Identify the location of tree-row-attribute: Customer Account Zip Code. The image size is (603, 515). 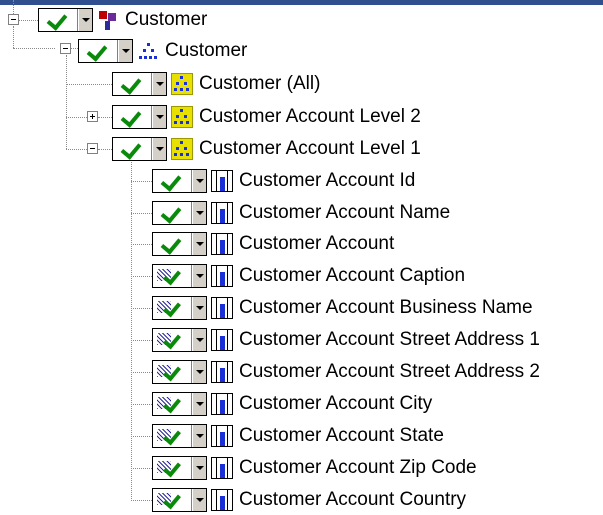
(314, 468).